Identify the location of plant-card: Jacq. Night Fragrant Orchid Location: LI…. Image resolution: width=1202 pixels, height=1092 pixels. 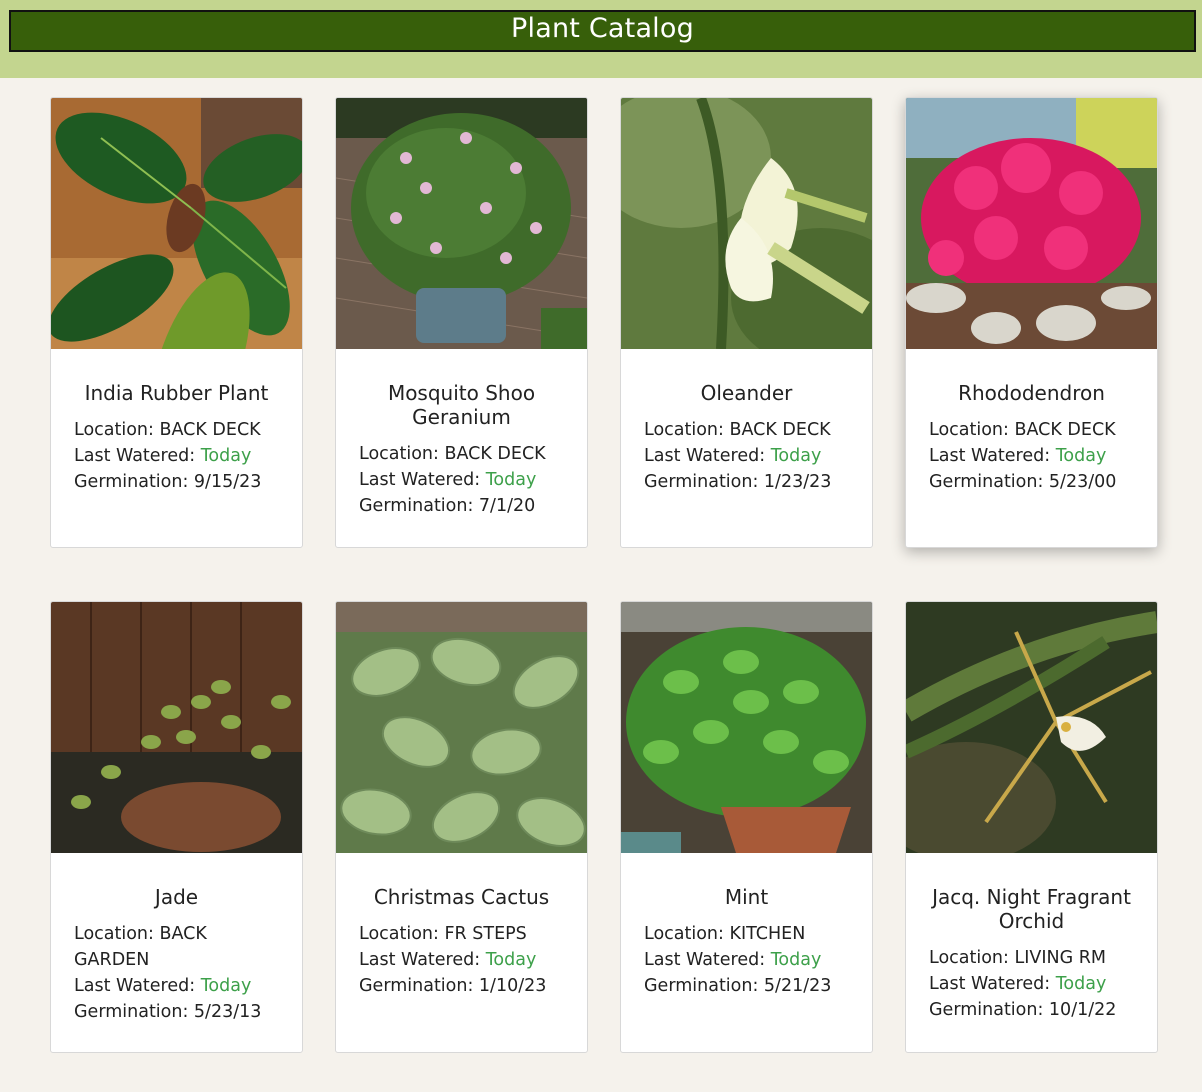
(1031, 827).